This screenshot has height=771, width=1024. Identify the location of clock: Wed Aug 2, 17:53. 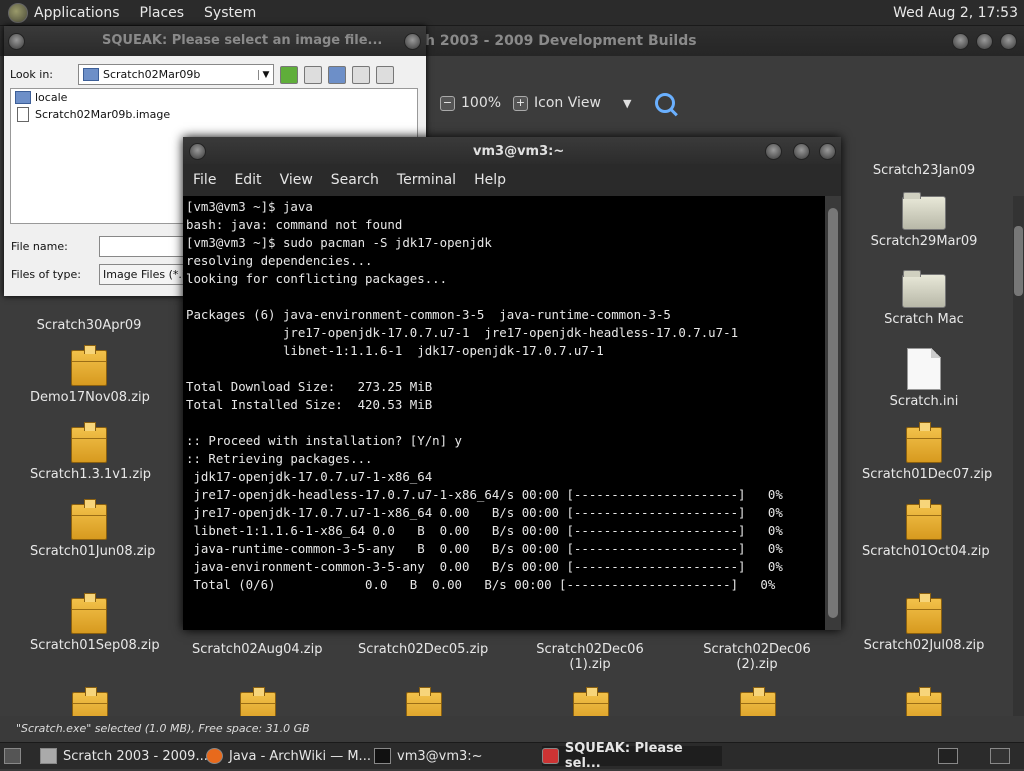
(955, 13).